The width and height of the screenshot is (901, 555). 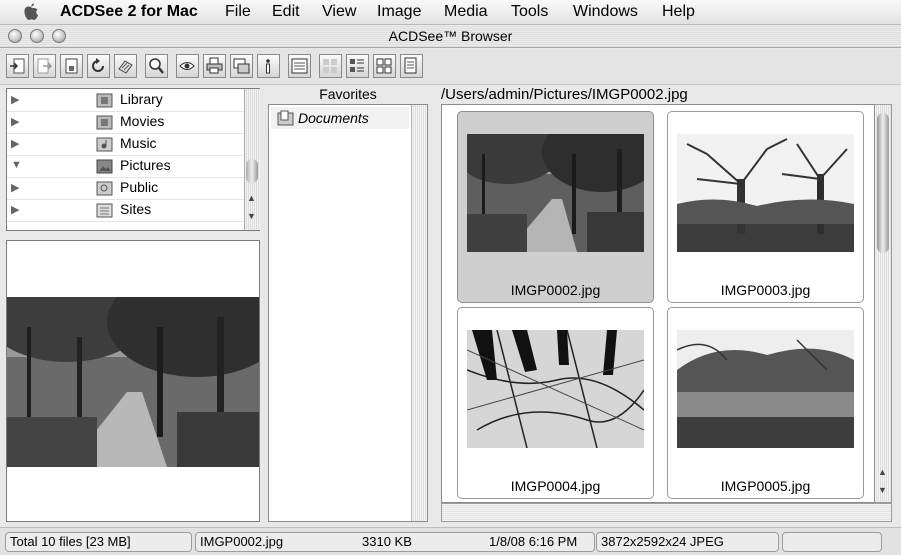 I want to click on rotate-button, so click(x=98, y=66).